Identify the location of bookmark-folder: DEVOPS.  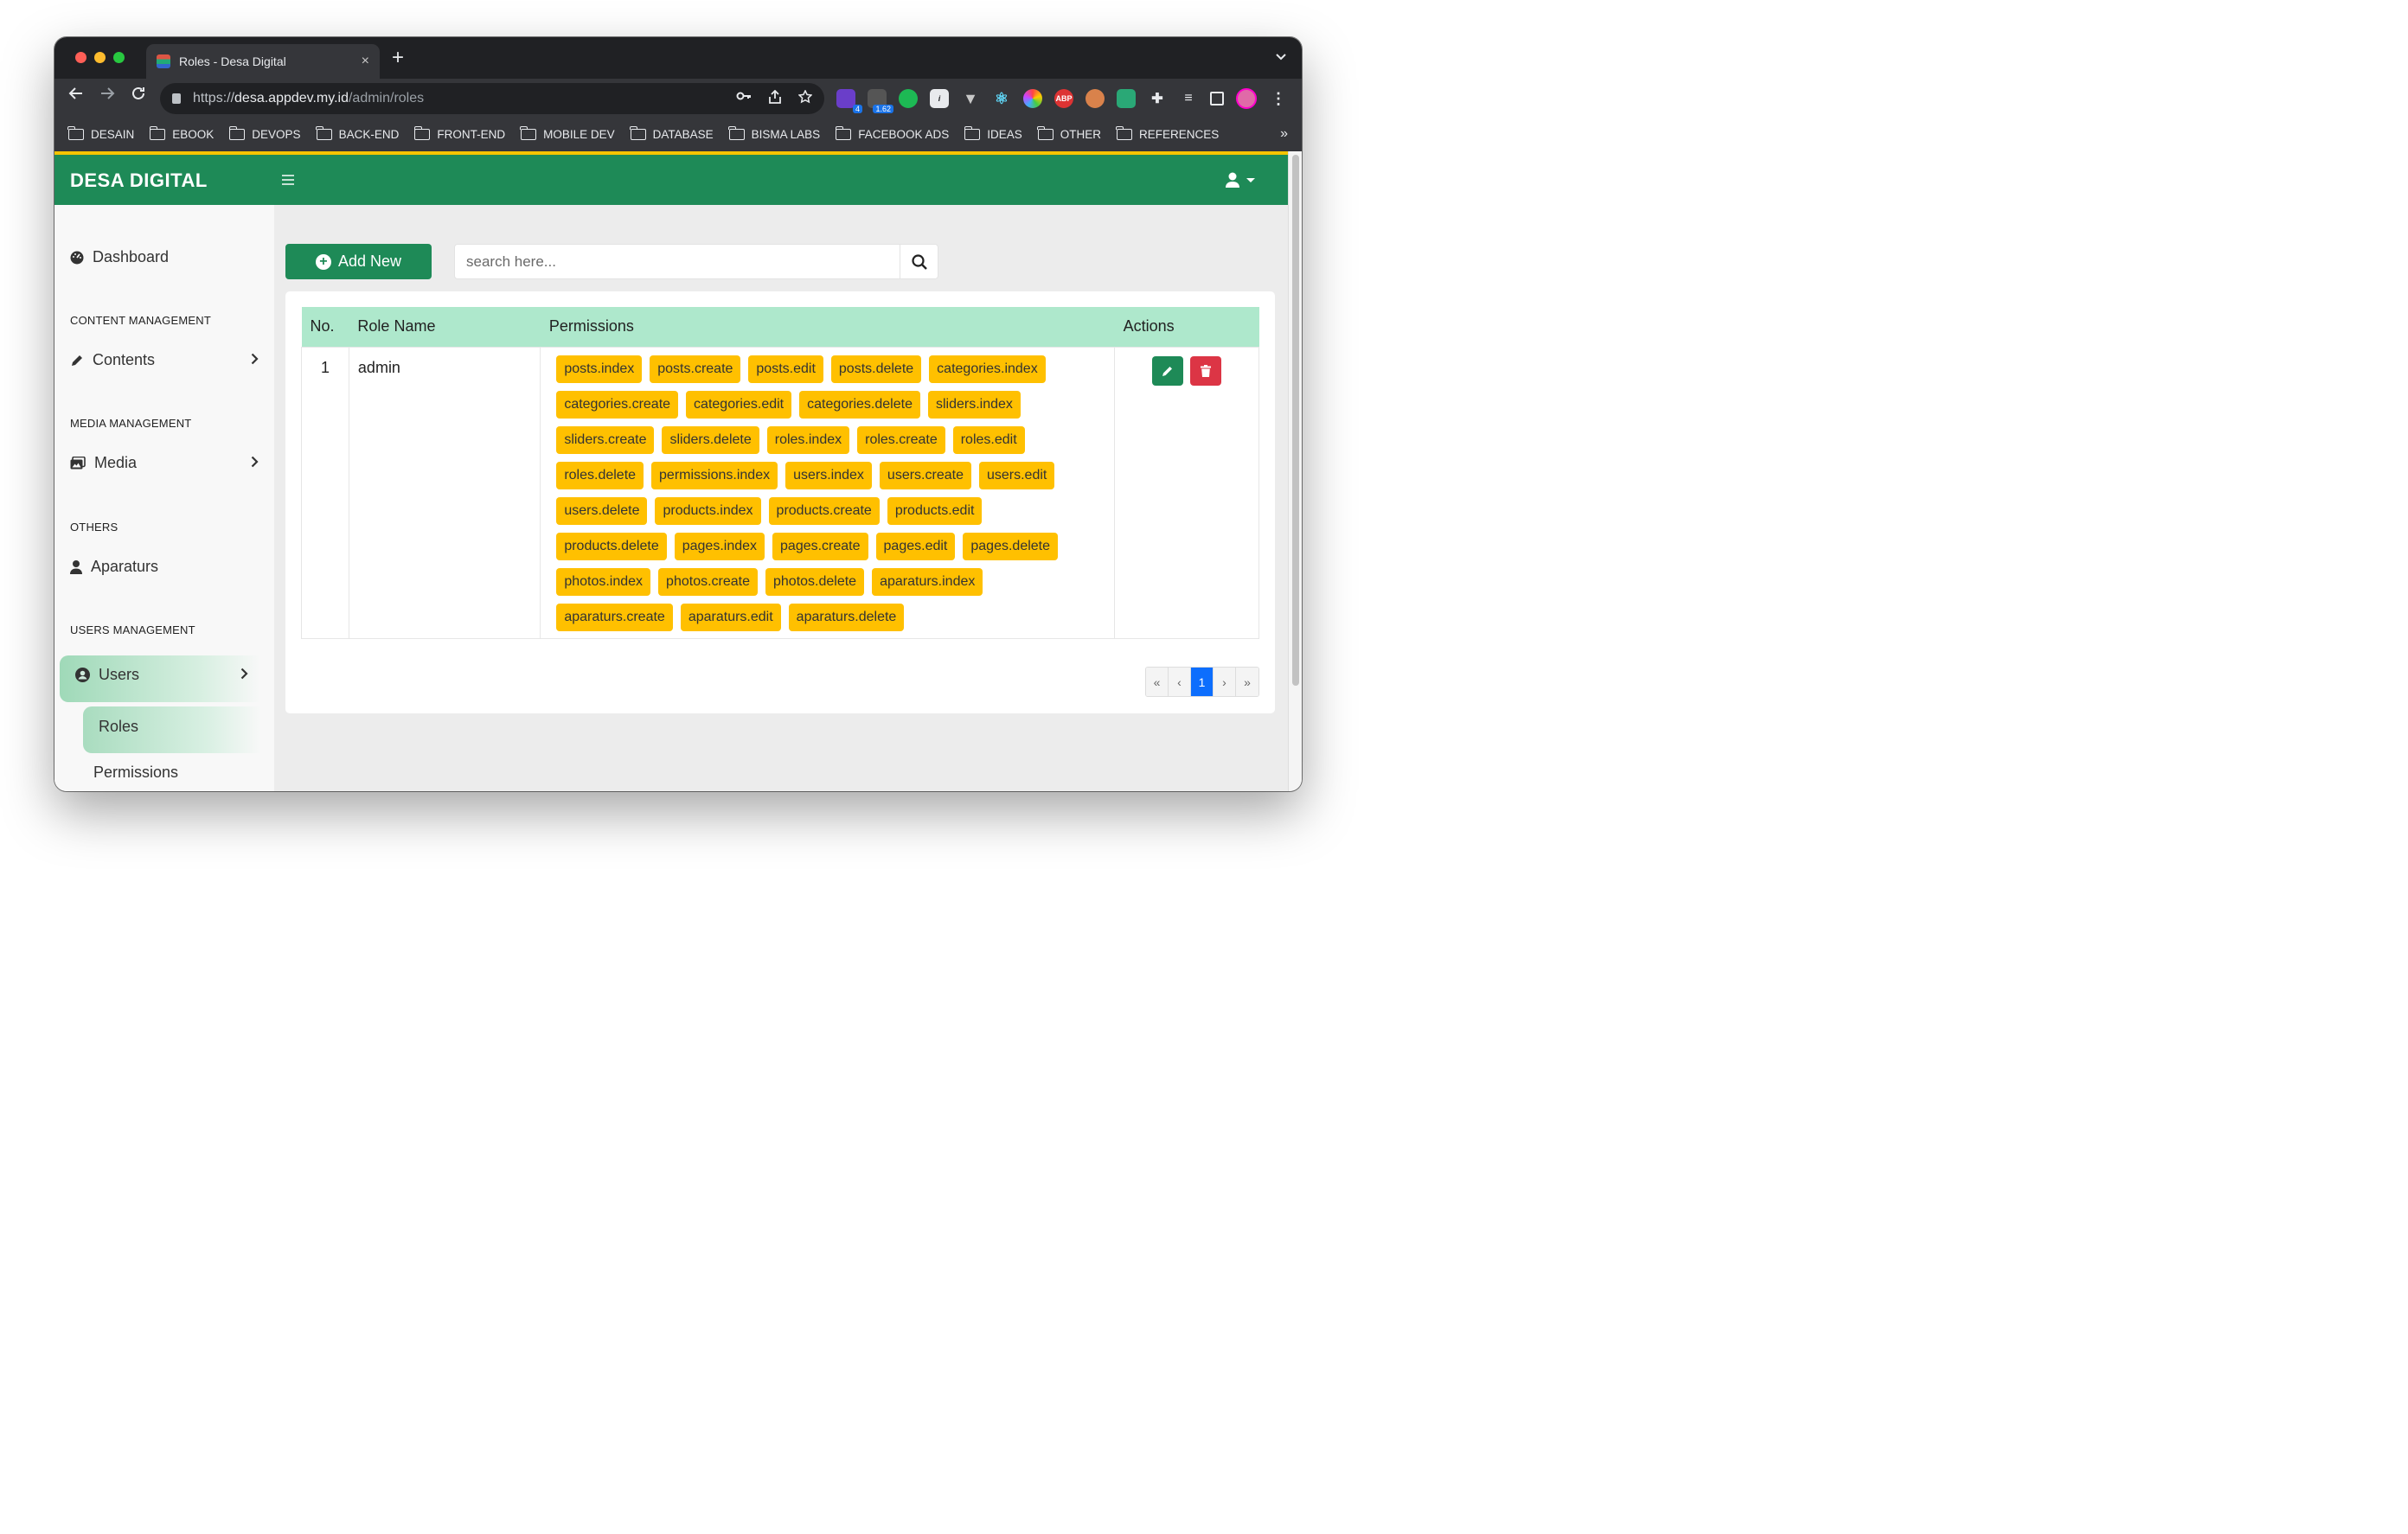
(264, 133).